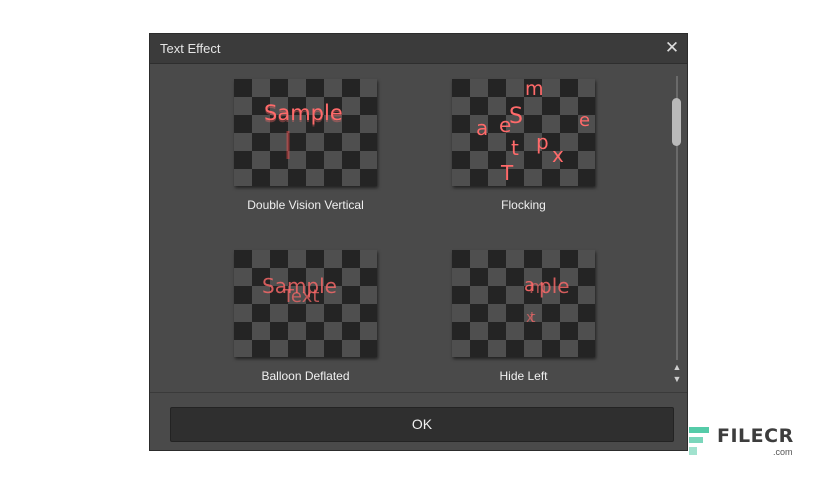 The width and height of the screenshot is (836, 484). I want to click on effect-flocking: m a e S e p t x T Flocking, so click(517, 139).